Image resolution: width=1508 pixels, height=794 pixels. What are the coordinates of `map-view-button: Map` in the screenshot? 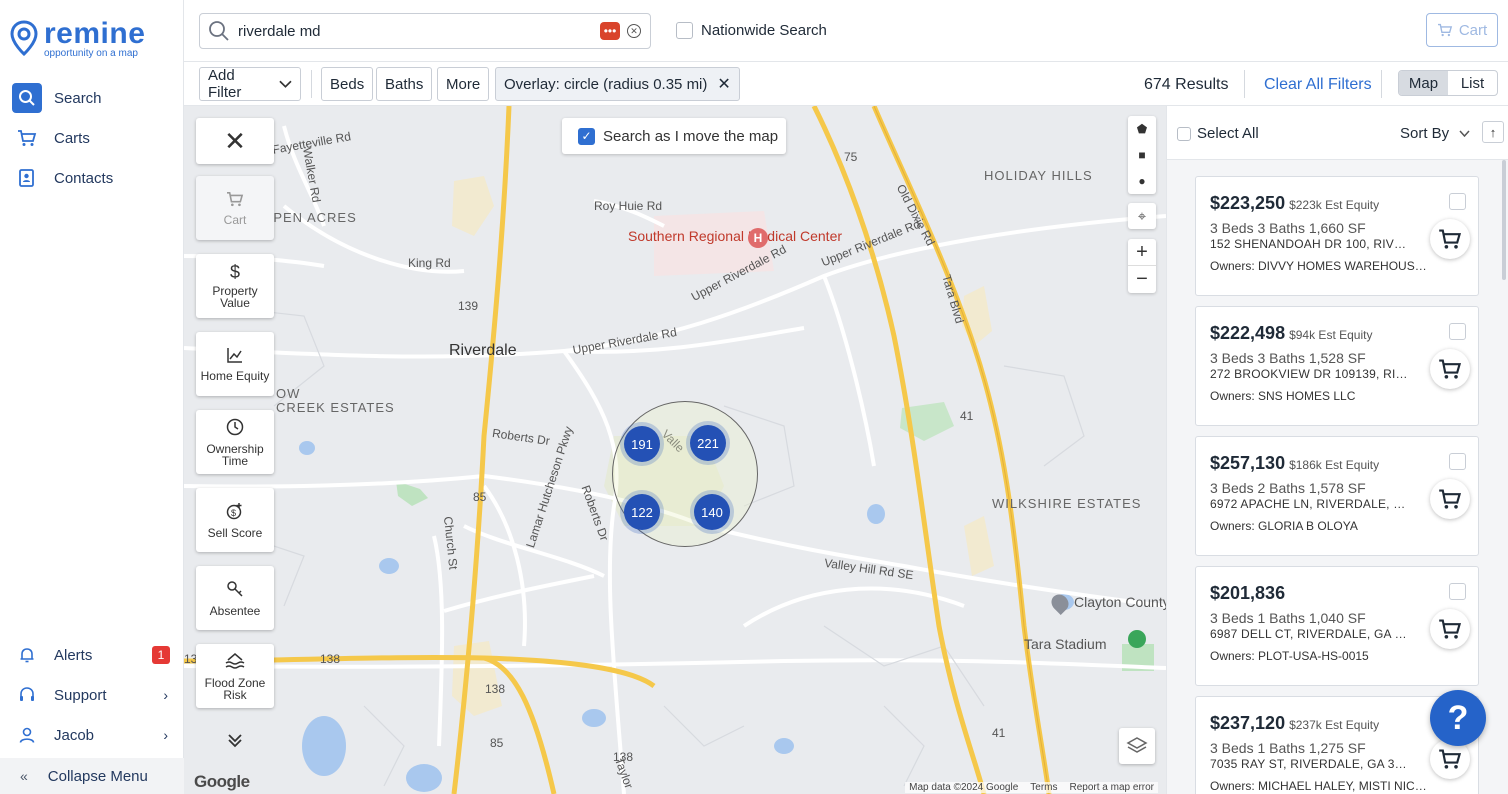 It's located at (1423, 83).